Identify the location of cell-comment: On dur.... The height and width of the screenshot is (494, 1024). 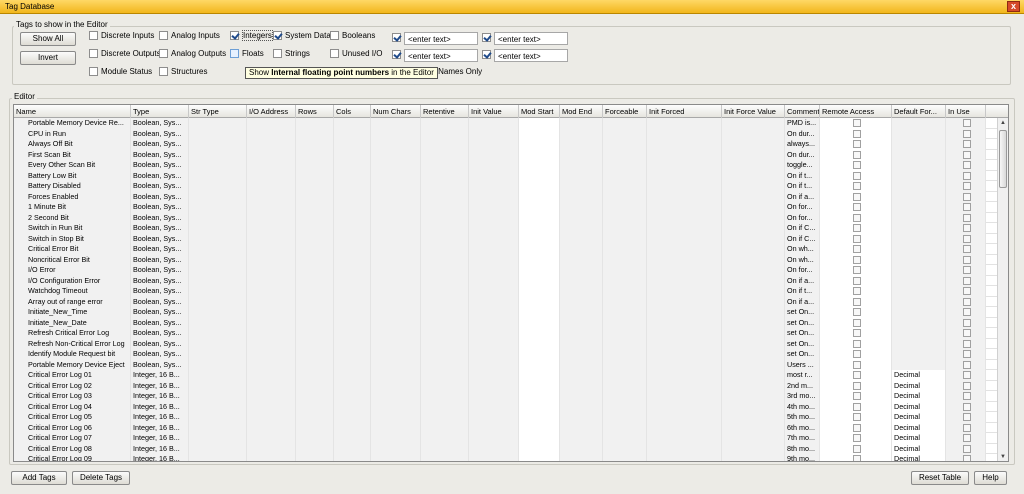
(802, 154).